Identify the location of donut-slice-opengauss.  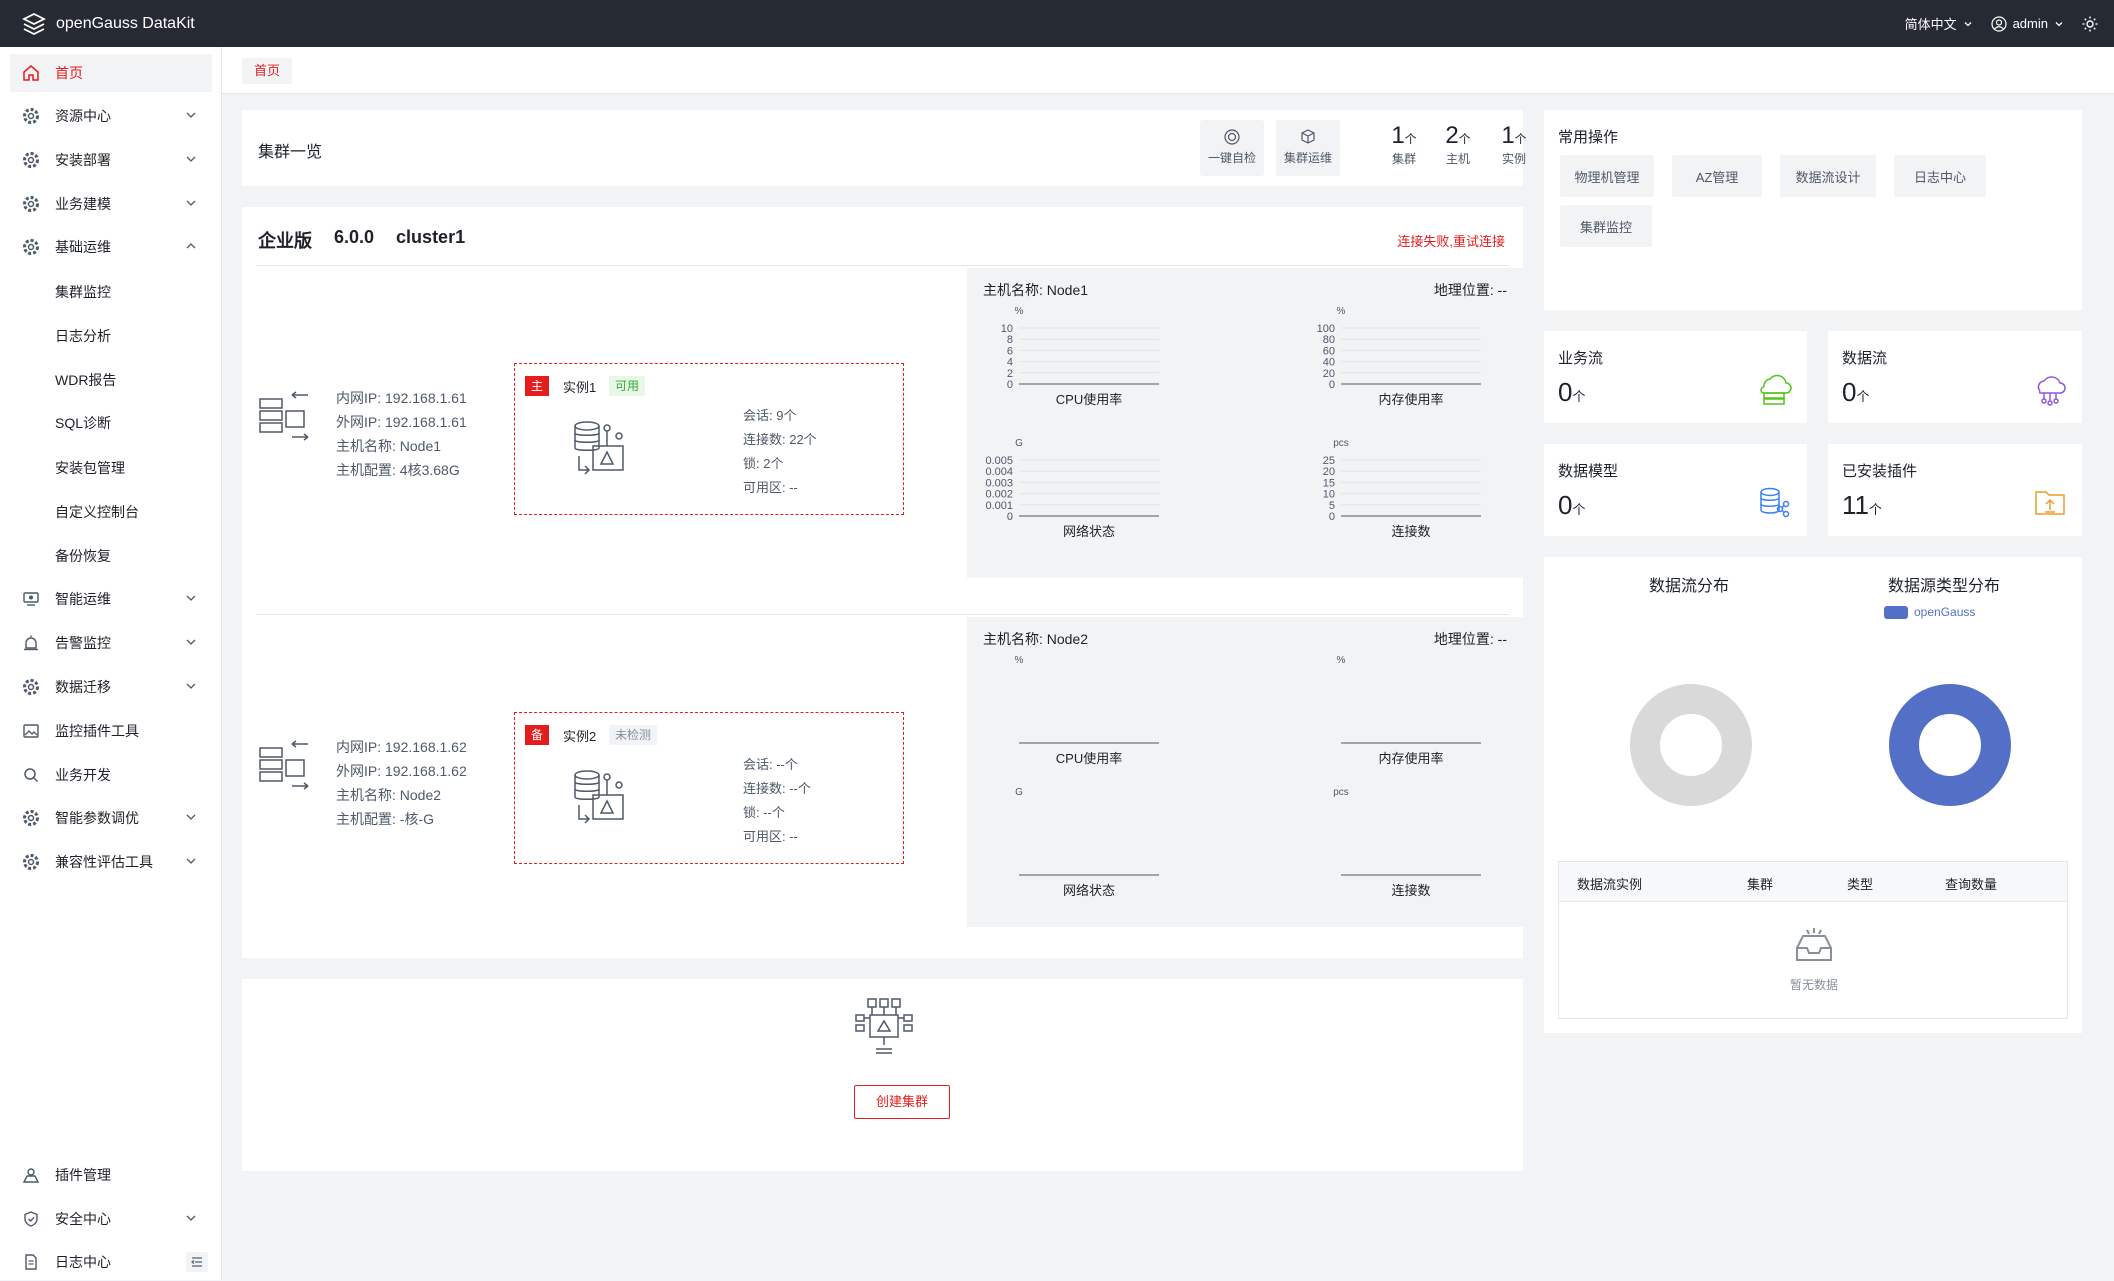
(1950, 745).